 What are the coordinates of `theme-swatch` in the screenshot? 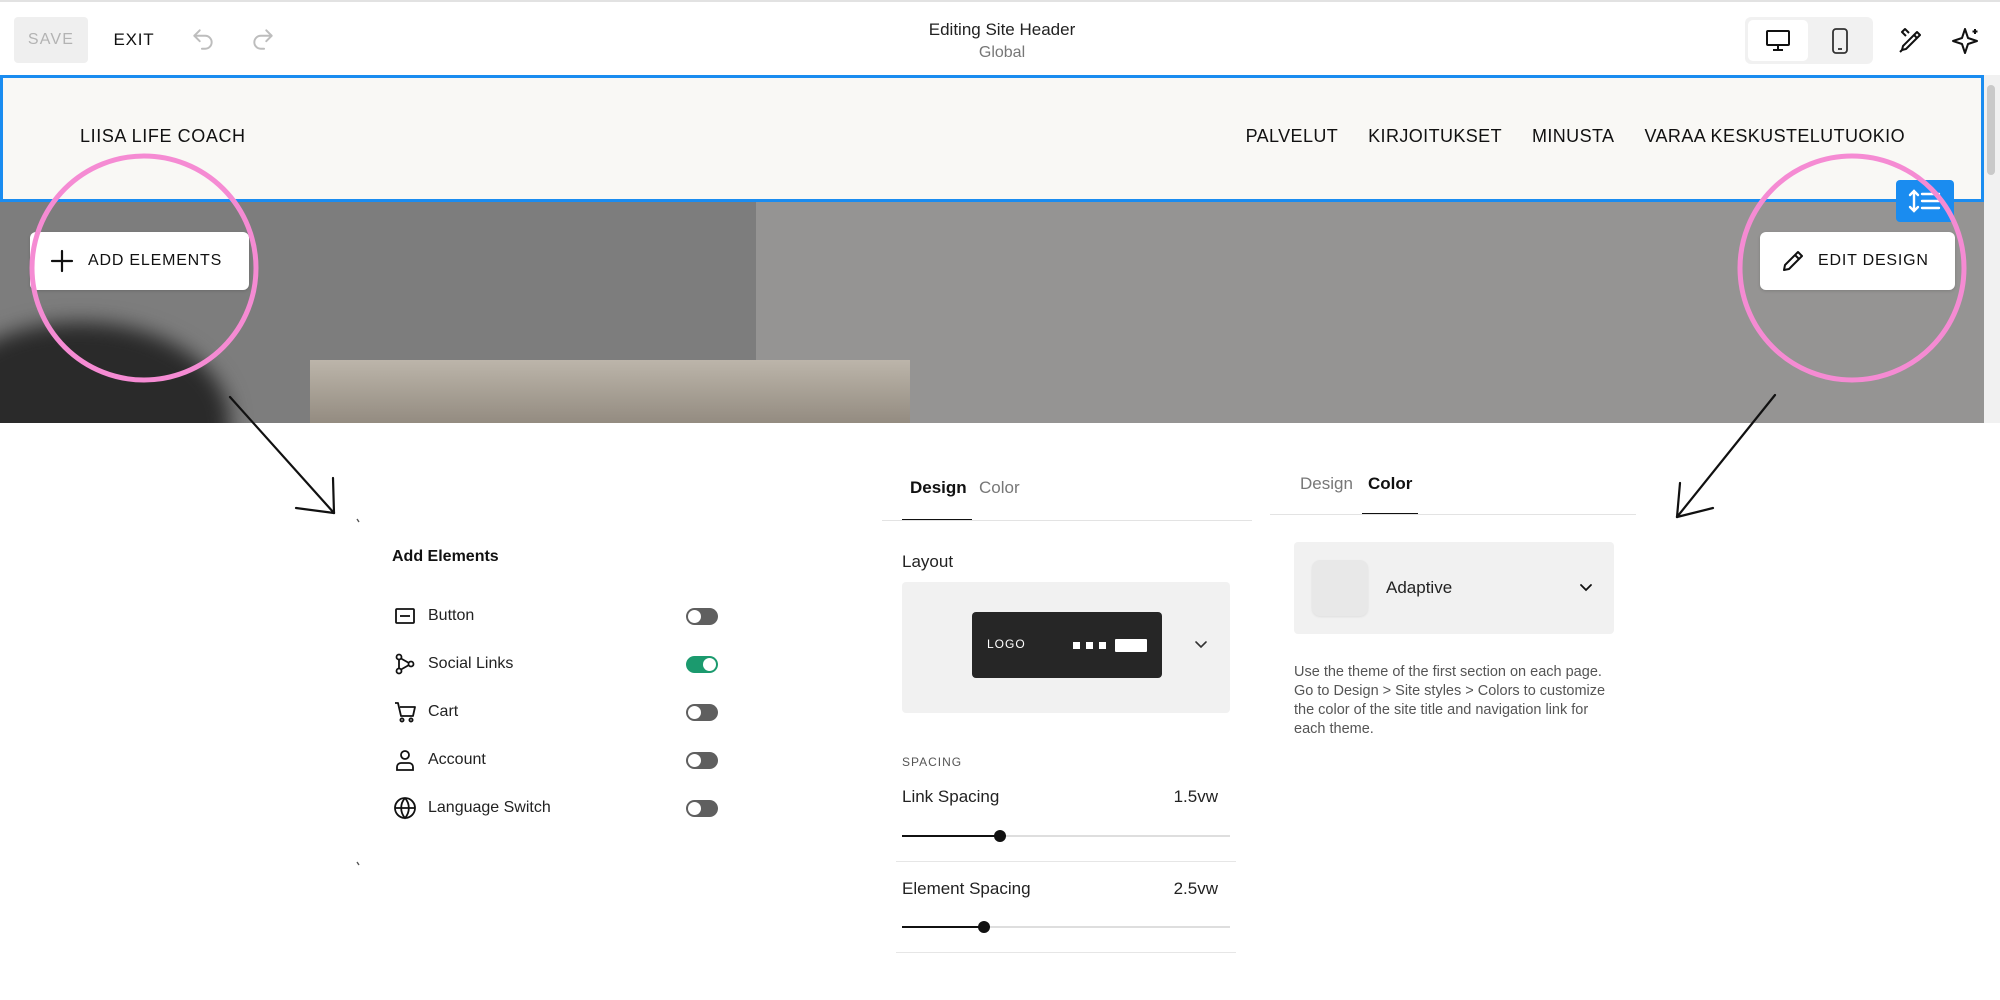 It's located at (1340, 588).